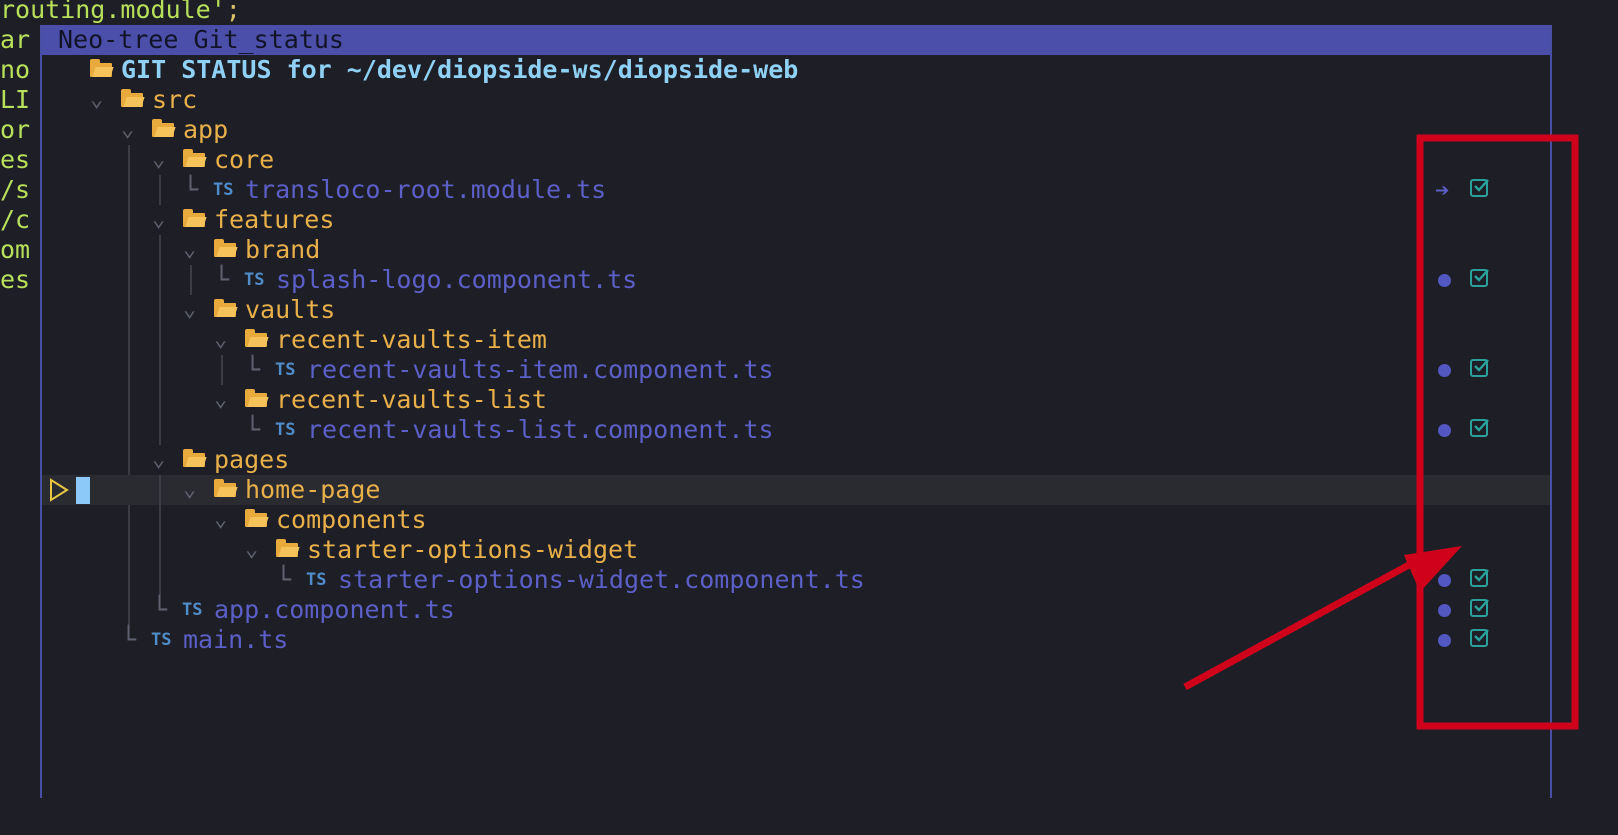  What do you see at coordinates (540, 429) in the screenshot?
I see `file-label: recent-vaults-list.component.ts` at bounding box center [540, 429].